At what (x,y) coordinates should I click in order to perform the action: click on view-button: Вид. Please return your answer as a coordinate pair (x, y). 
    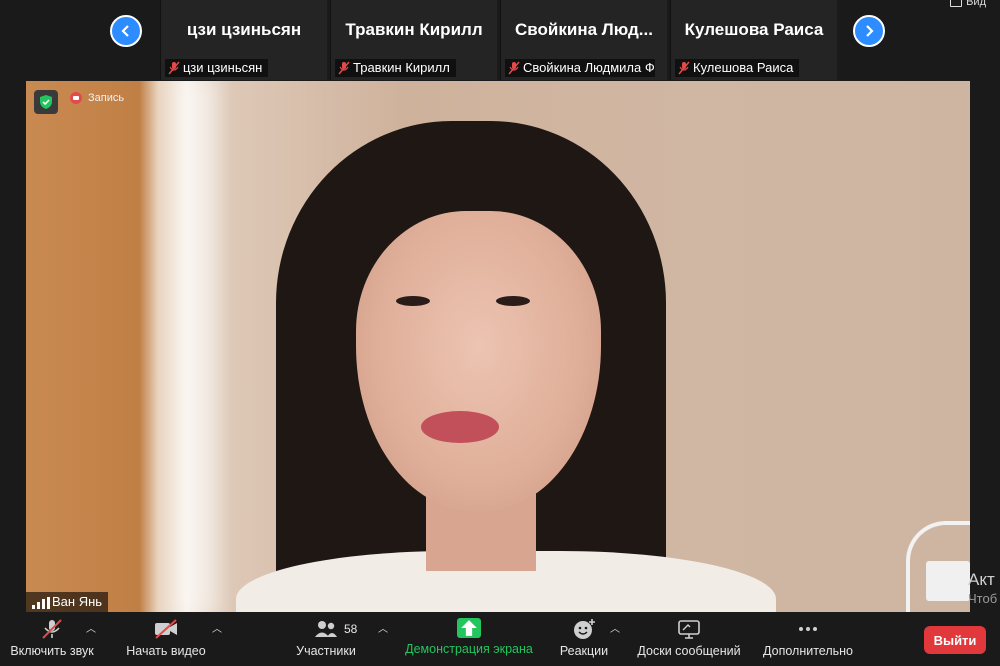
    Looking at the image, I should click on (968, 4).